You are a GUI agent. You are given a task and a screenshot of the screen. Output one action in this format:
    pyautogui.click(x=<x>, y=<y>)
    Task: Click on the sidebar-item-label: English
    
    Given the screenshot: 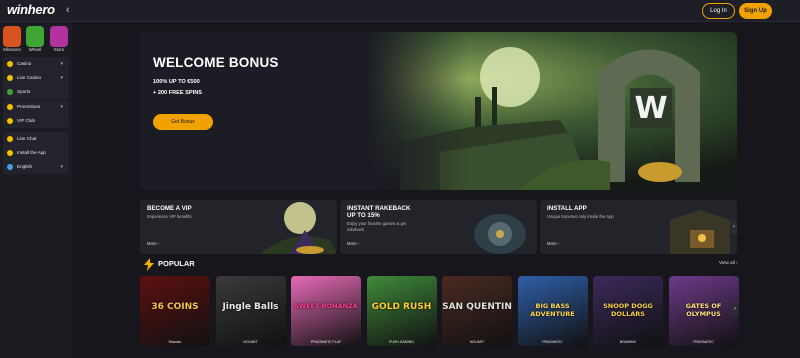 What is the action you would take?
    pyautogui.click(x=25, y=166)
    